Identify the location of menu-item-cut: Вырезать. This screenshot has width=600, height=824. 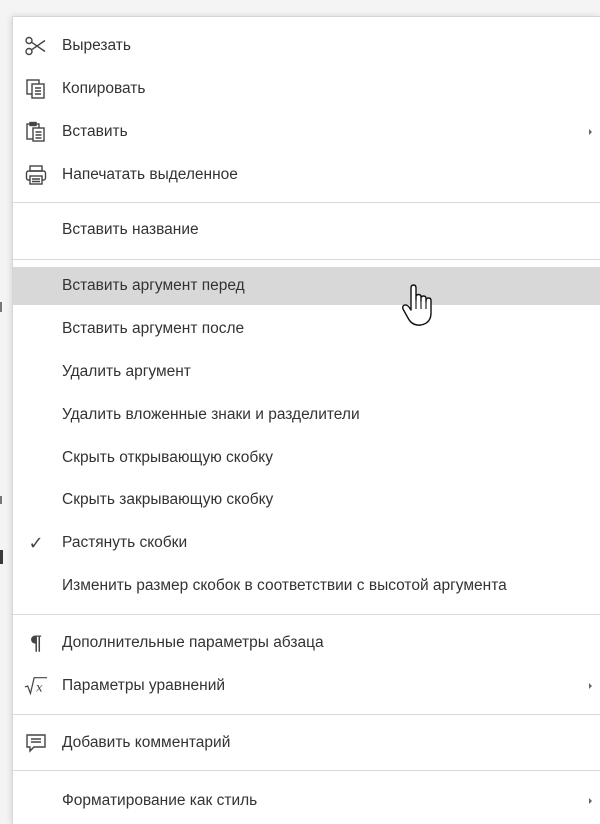
(306, 46).